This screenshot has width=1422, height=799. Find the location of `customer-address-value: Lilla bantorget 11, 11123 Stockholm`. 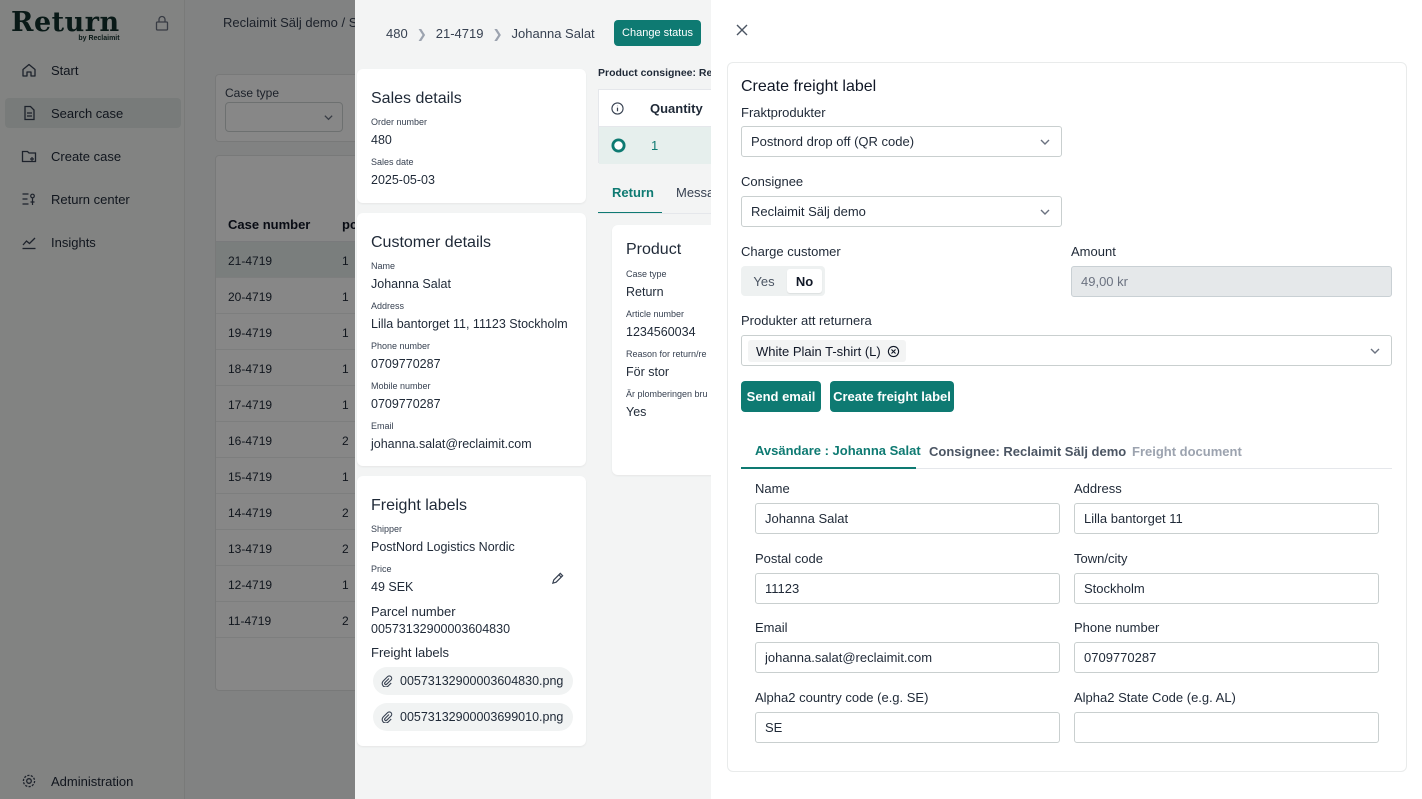

customer-address-value: Lilla bantorget 11, 11123 Stockholm is located at coordinates (469, 324).